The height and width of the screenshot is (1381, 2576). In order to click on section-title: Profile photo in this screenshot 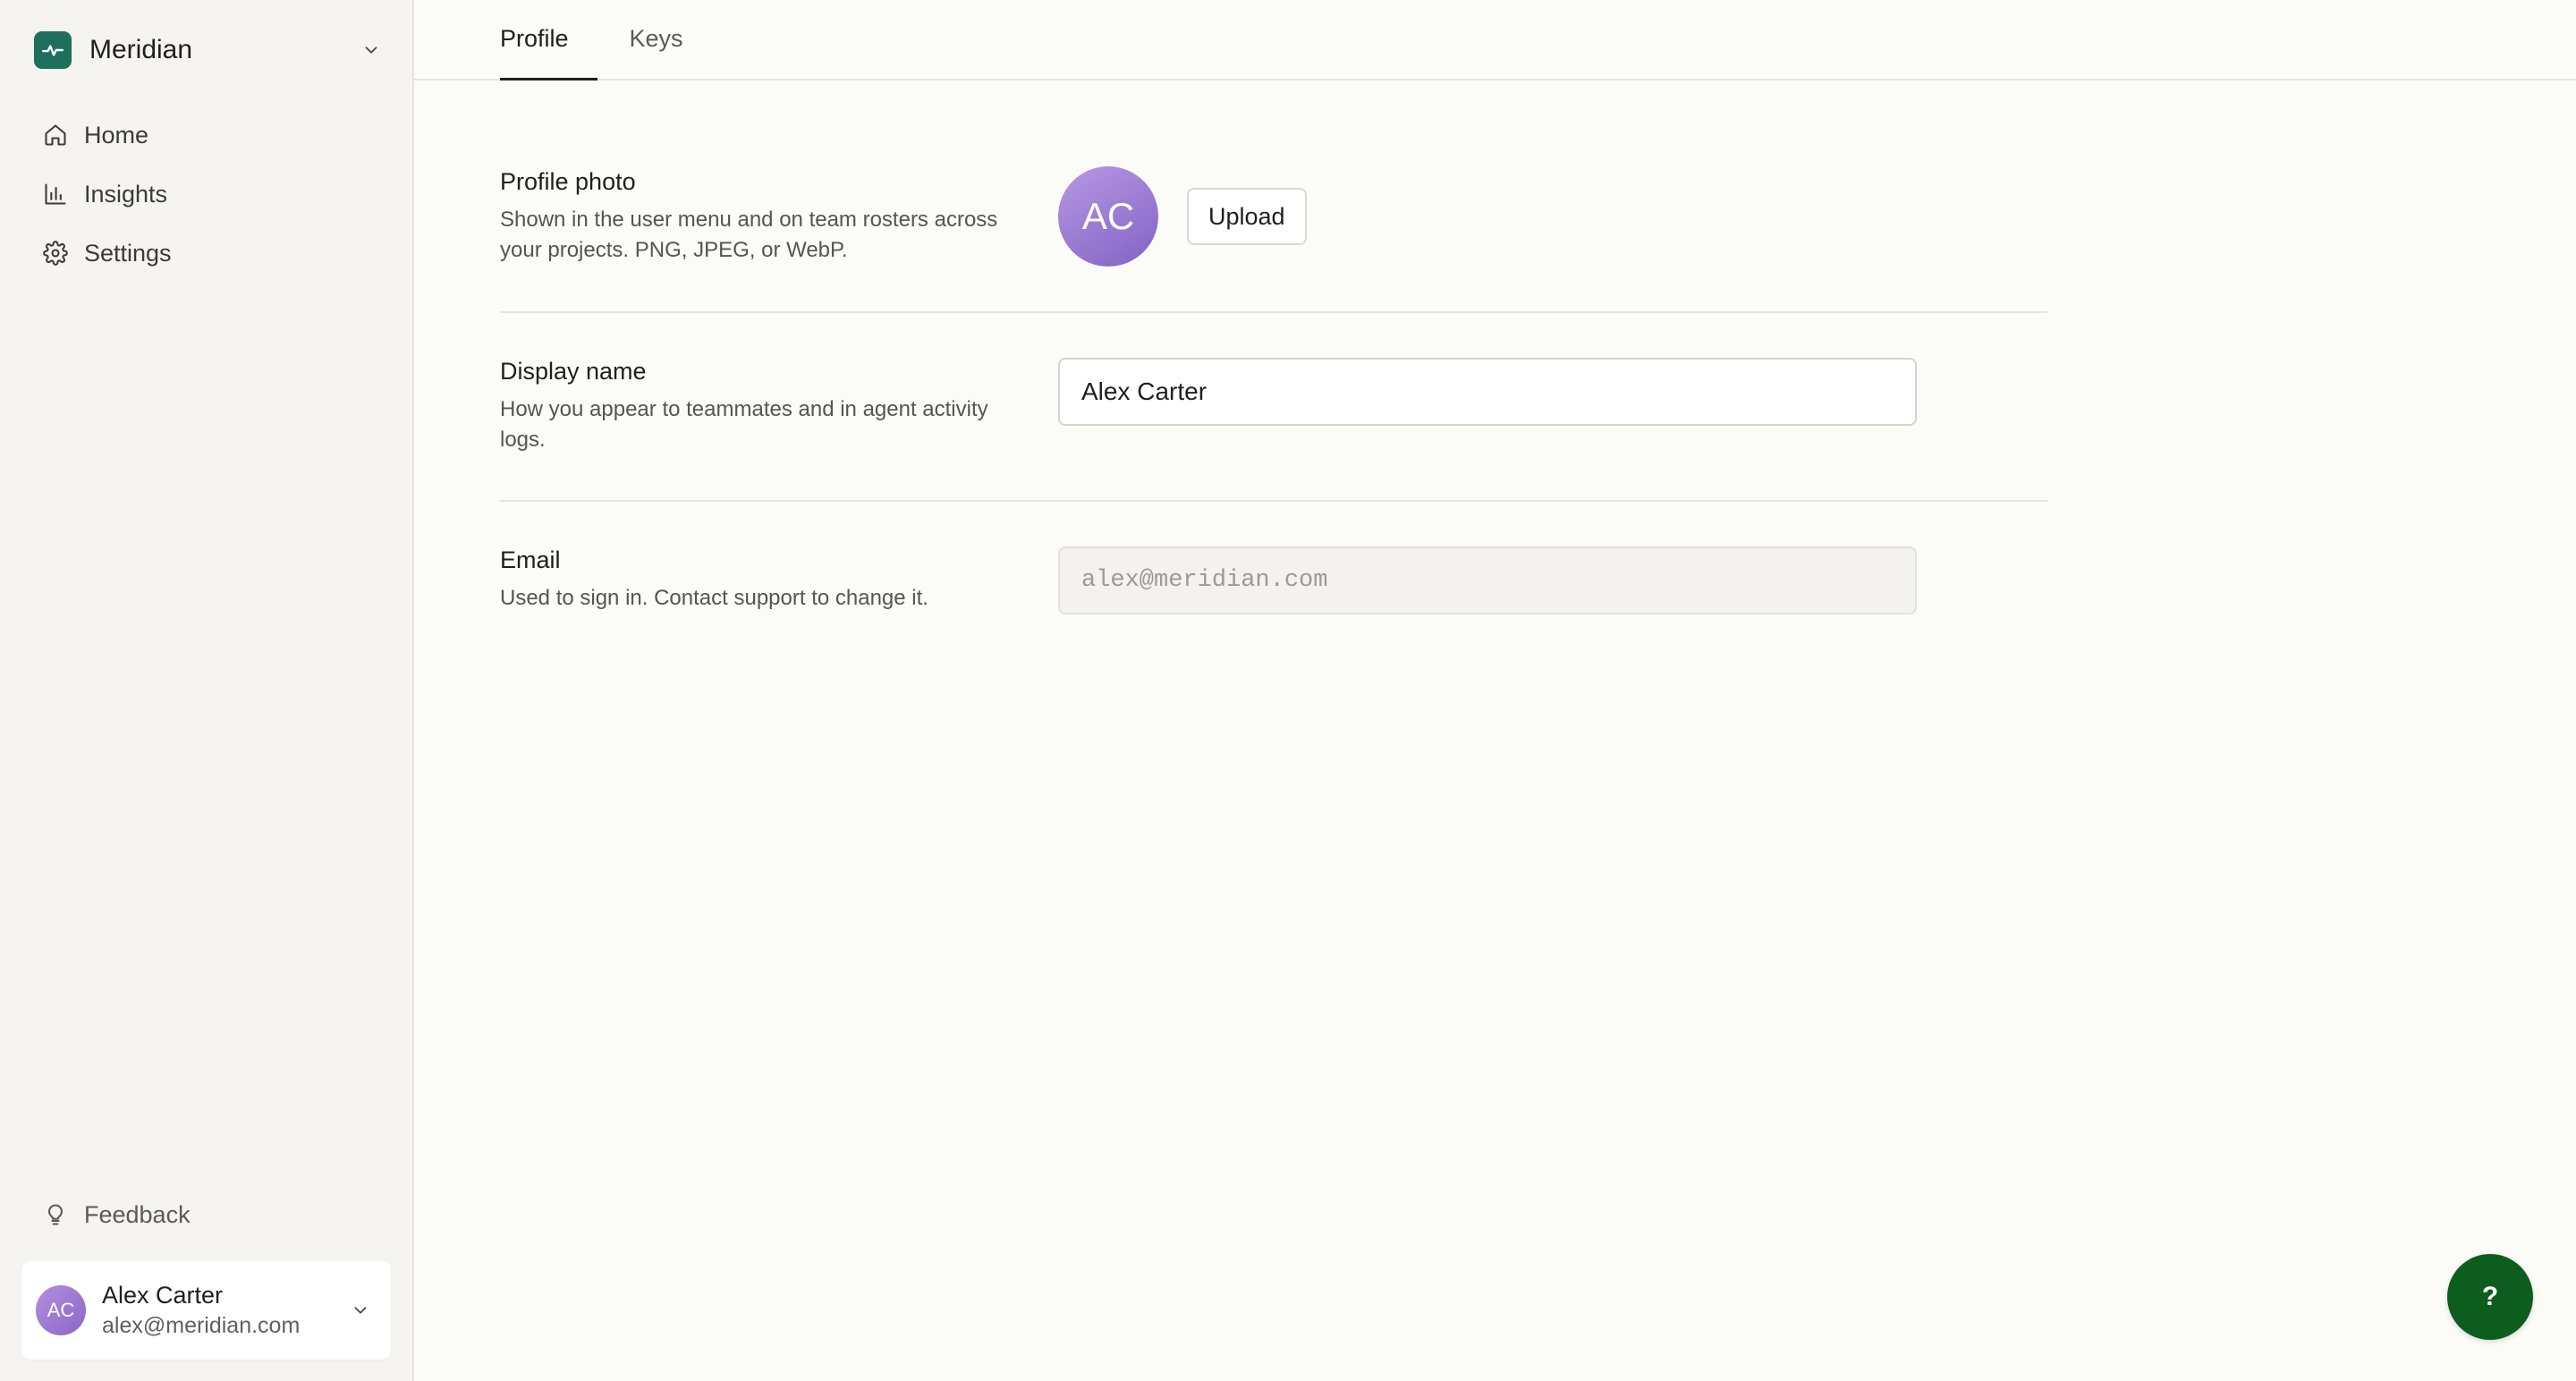, I will do `click(568, 181)`.